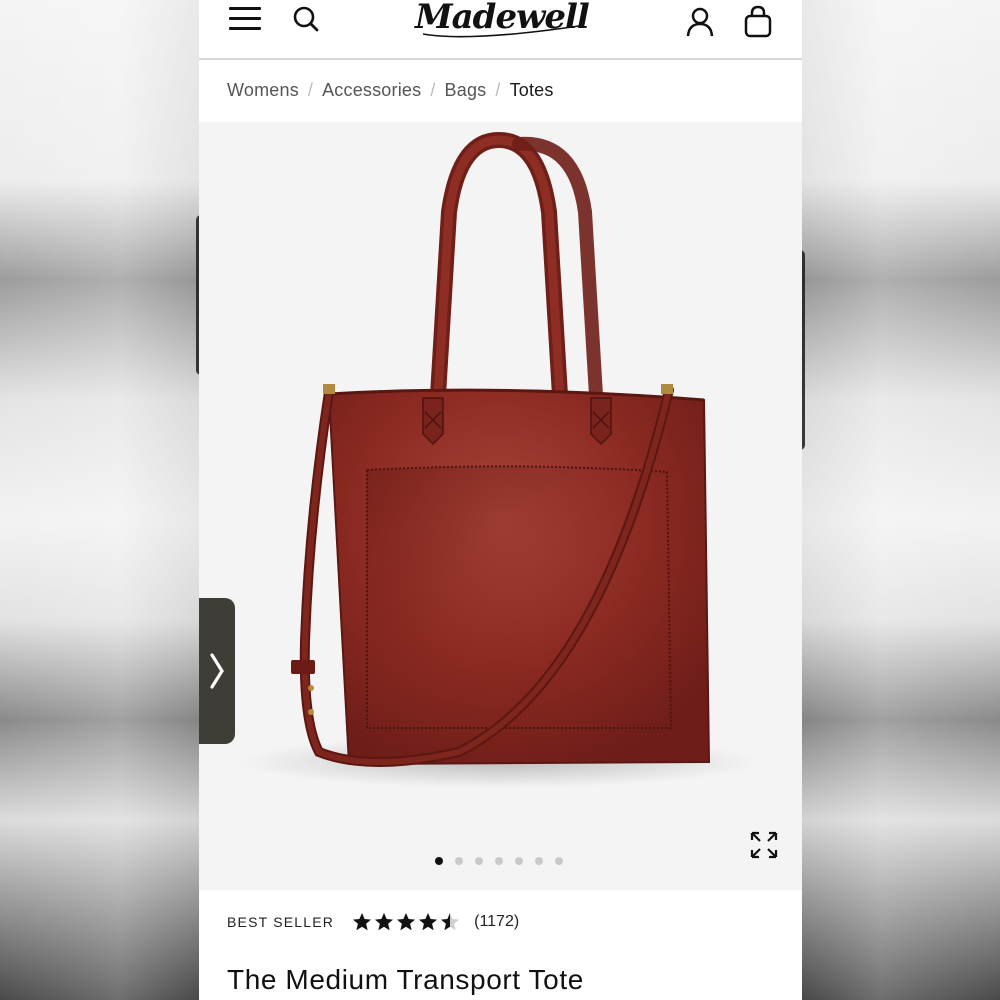 The image size is (1000, 1000). I want to click on best-seller-badge: BEST SELLER, so click(281, 922).